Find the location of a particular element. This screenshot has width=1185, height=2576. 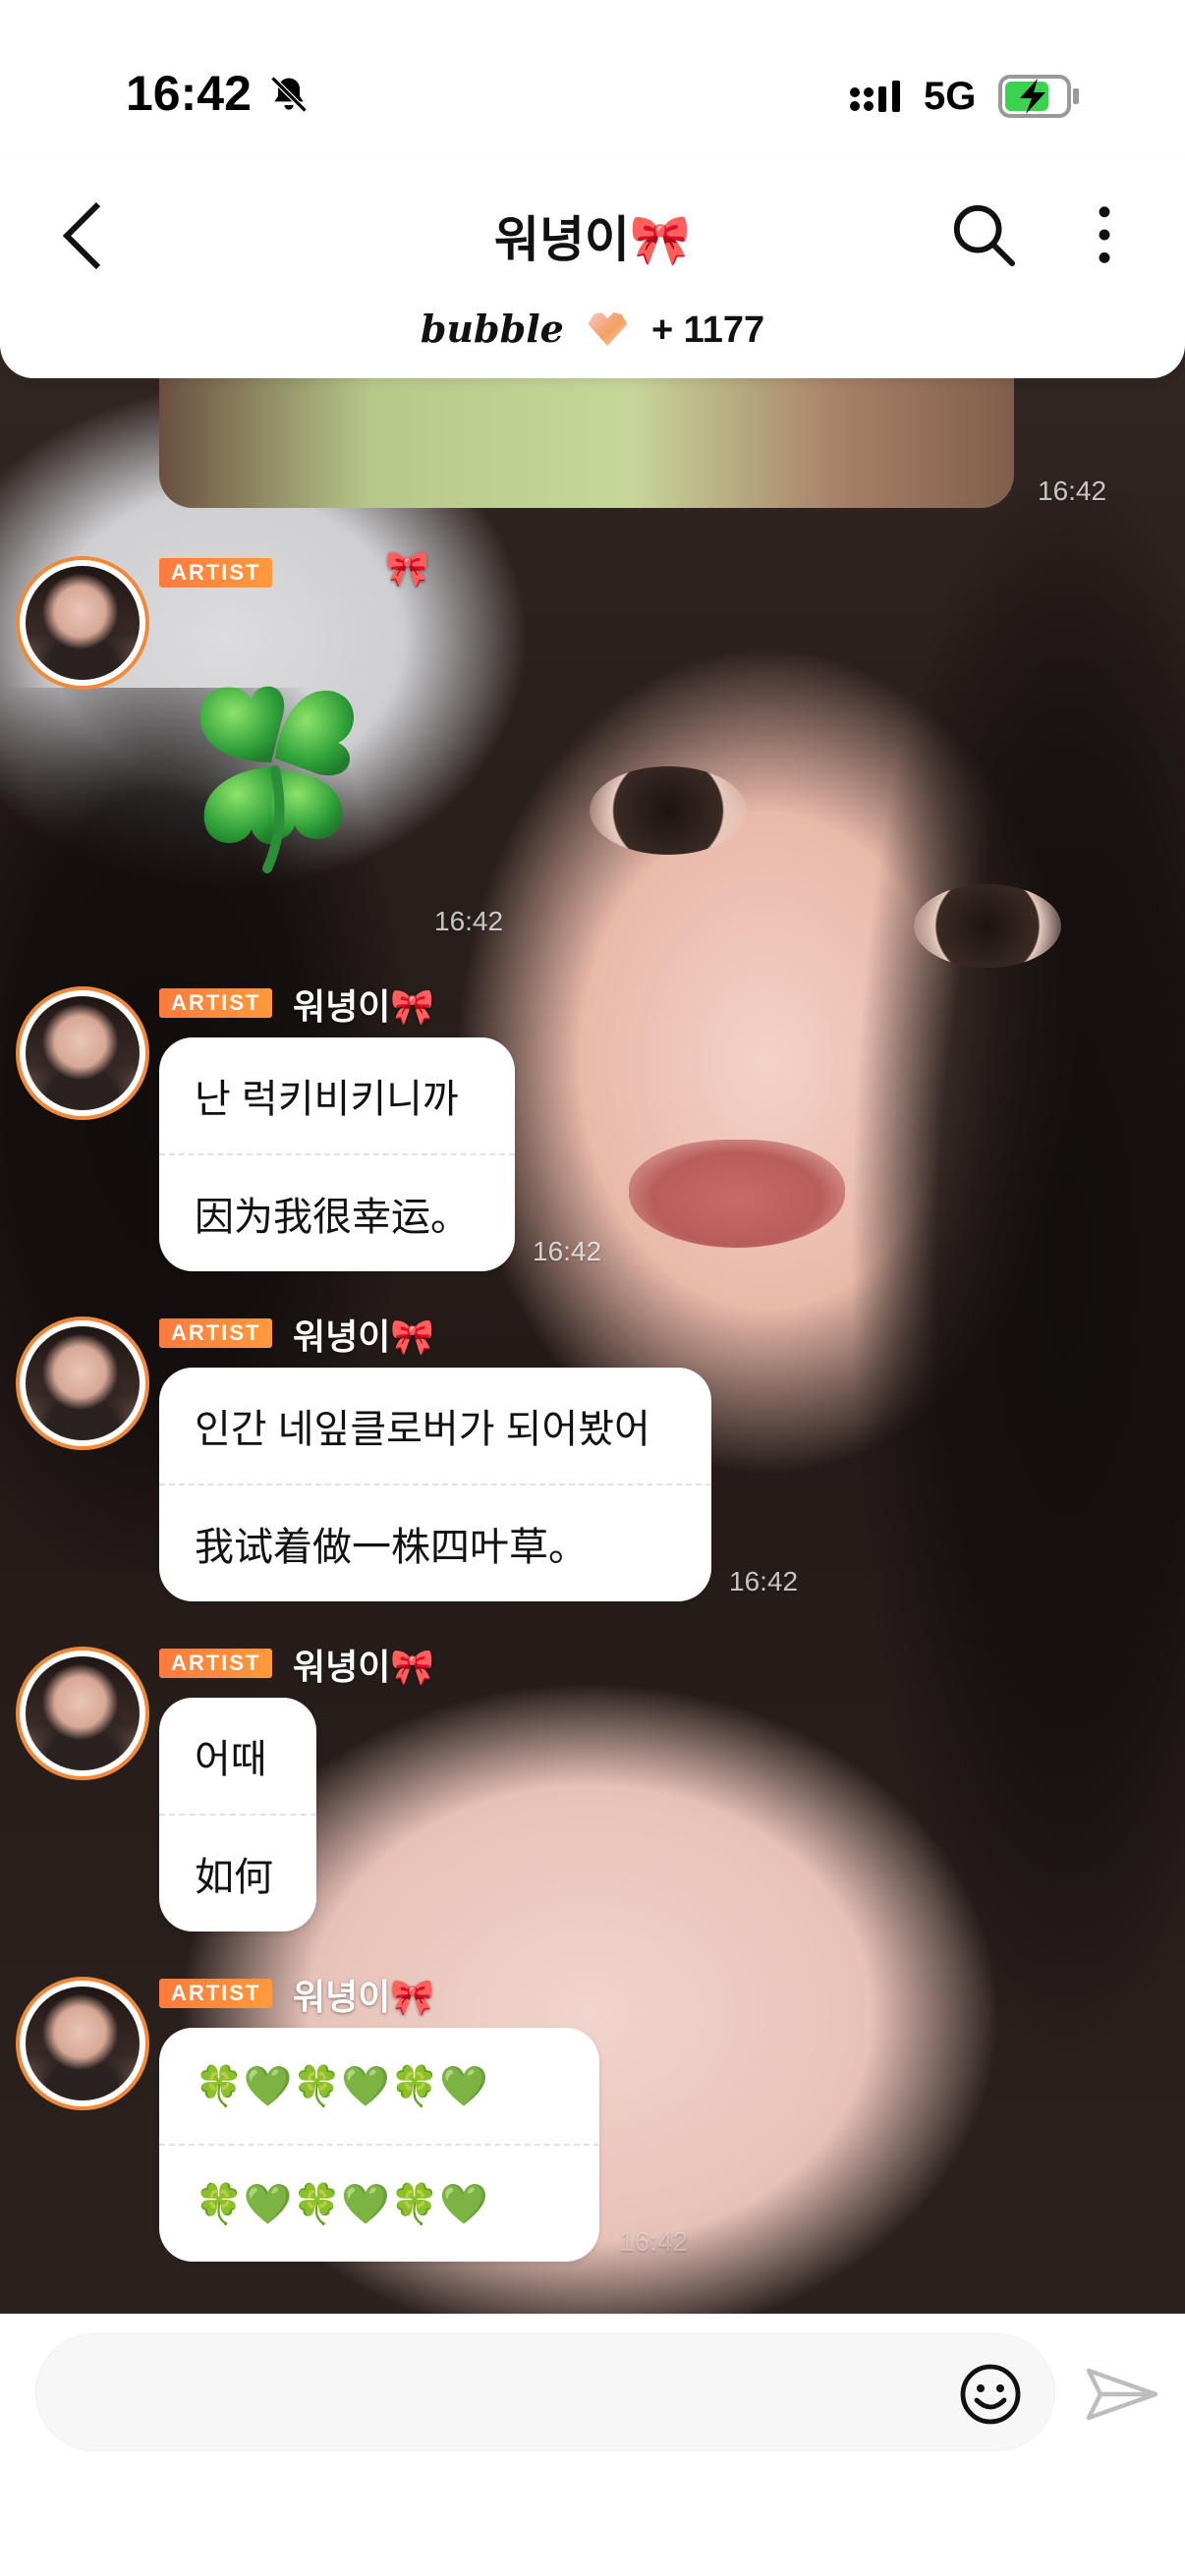

bubble-subscription-row: bubble + 1177 is located at coordinates (592, 329).